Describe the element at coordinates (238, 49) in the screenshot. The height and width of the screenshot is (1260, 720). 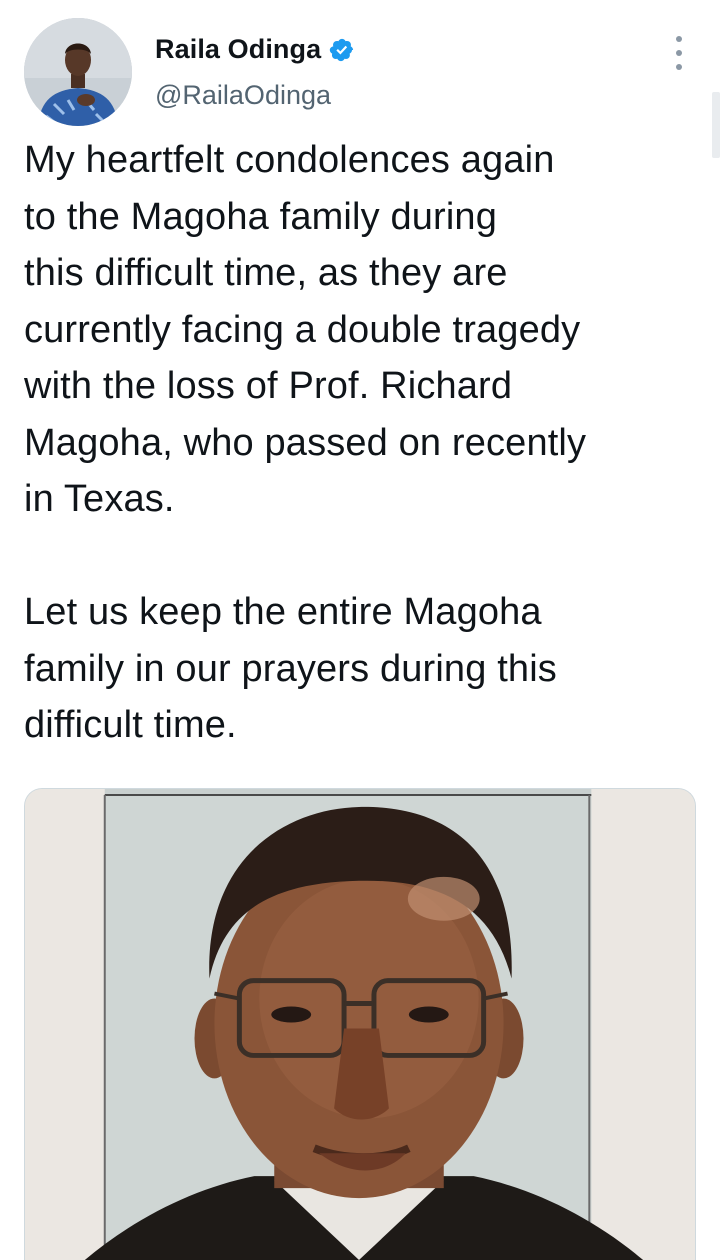
I see `author-display-name: Raila Odinga` at that location.